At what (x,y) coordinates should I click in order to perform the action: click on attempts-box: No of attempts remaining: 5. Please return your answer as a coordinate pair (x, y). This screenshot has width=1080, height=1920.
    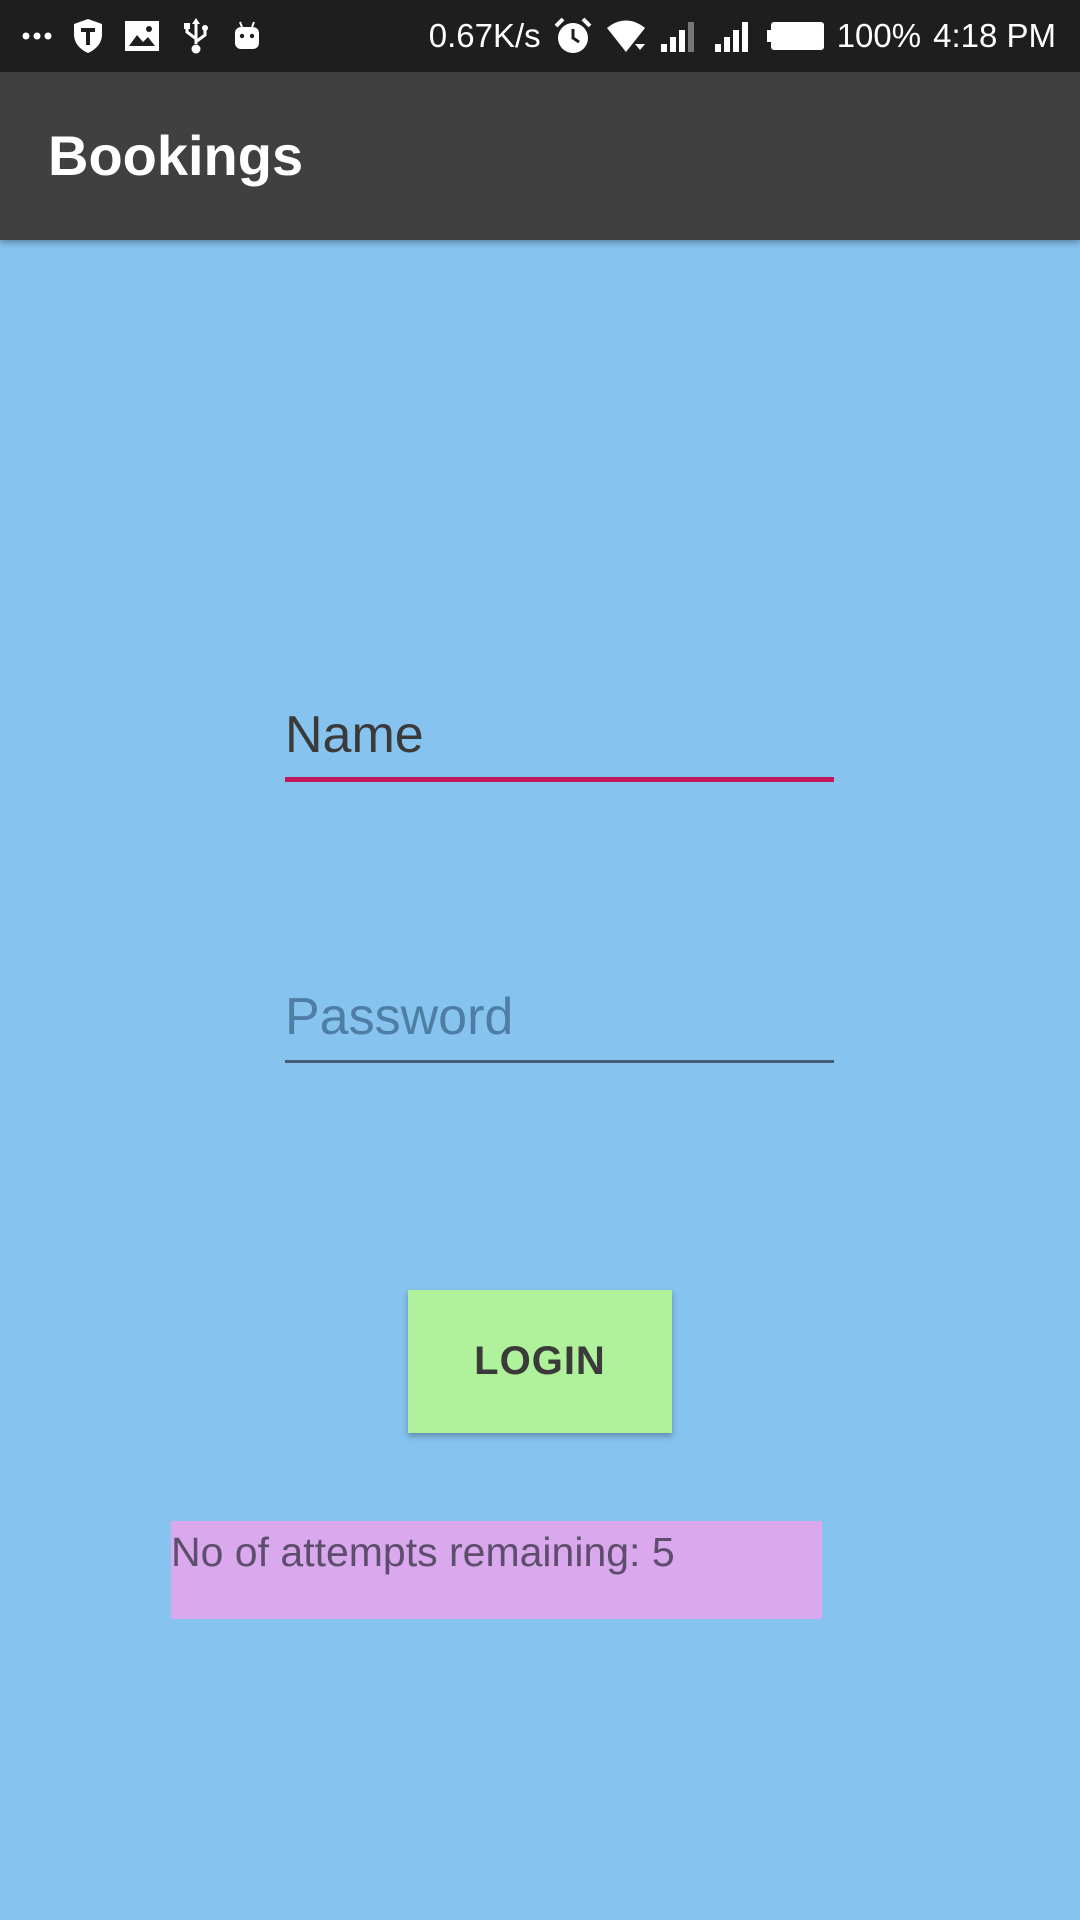
    Looking at the image, I should click on (496, 1570).